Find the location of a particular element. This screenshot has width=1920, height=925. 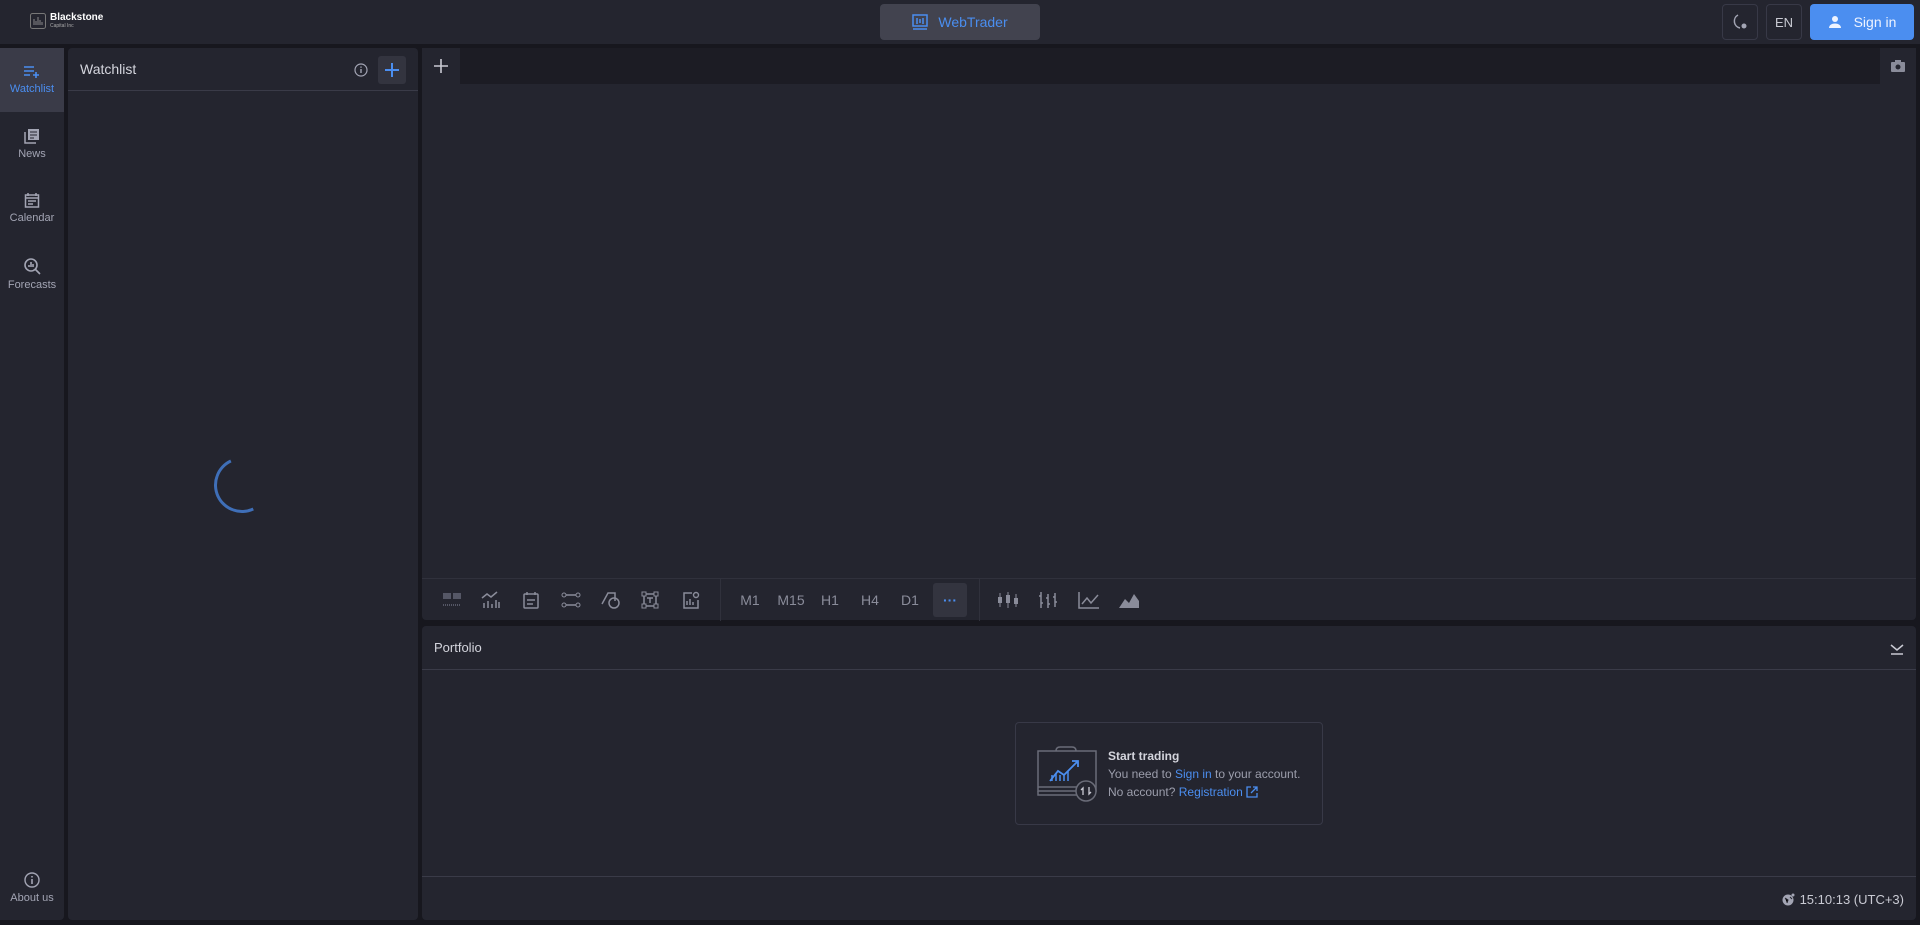

watchlist-add-icon is located at coordinates (31, 72).